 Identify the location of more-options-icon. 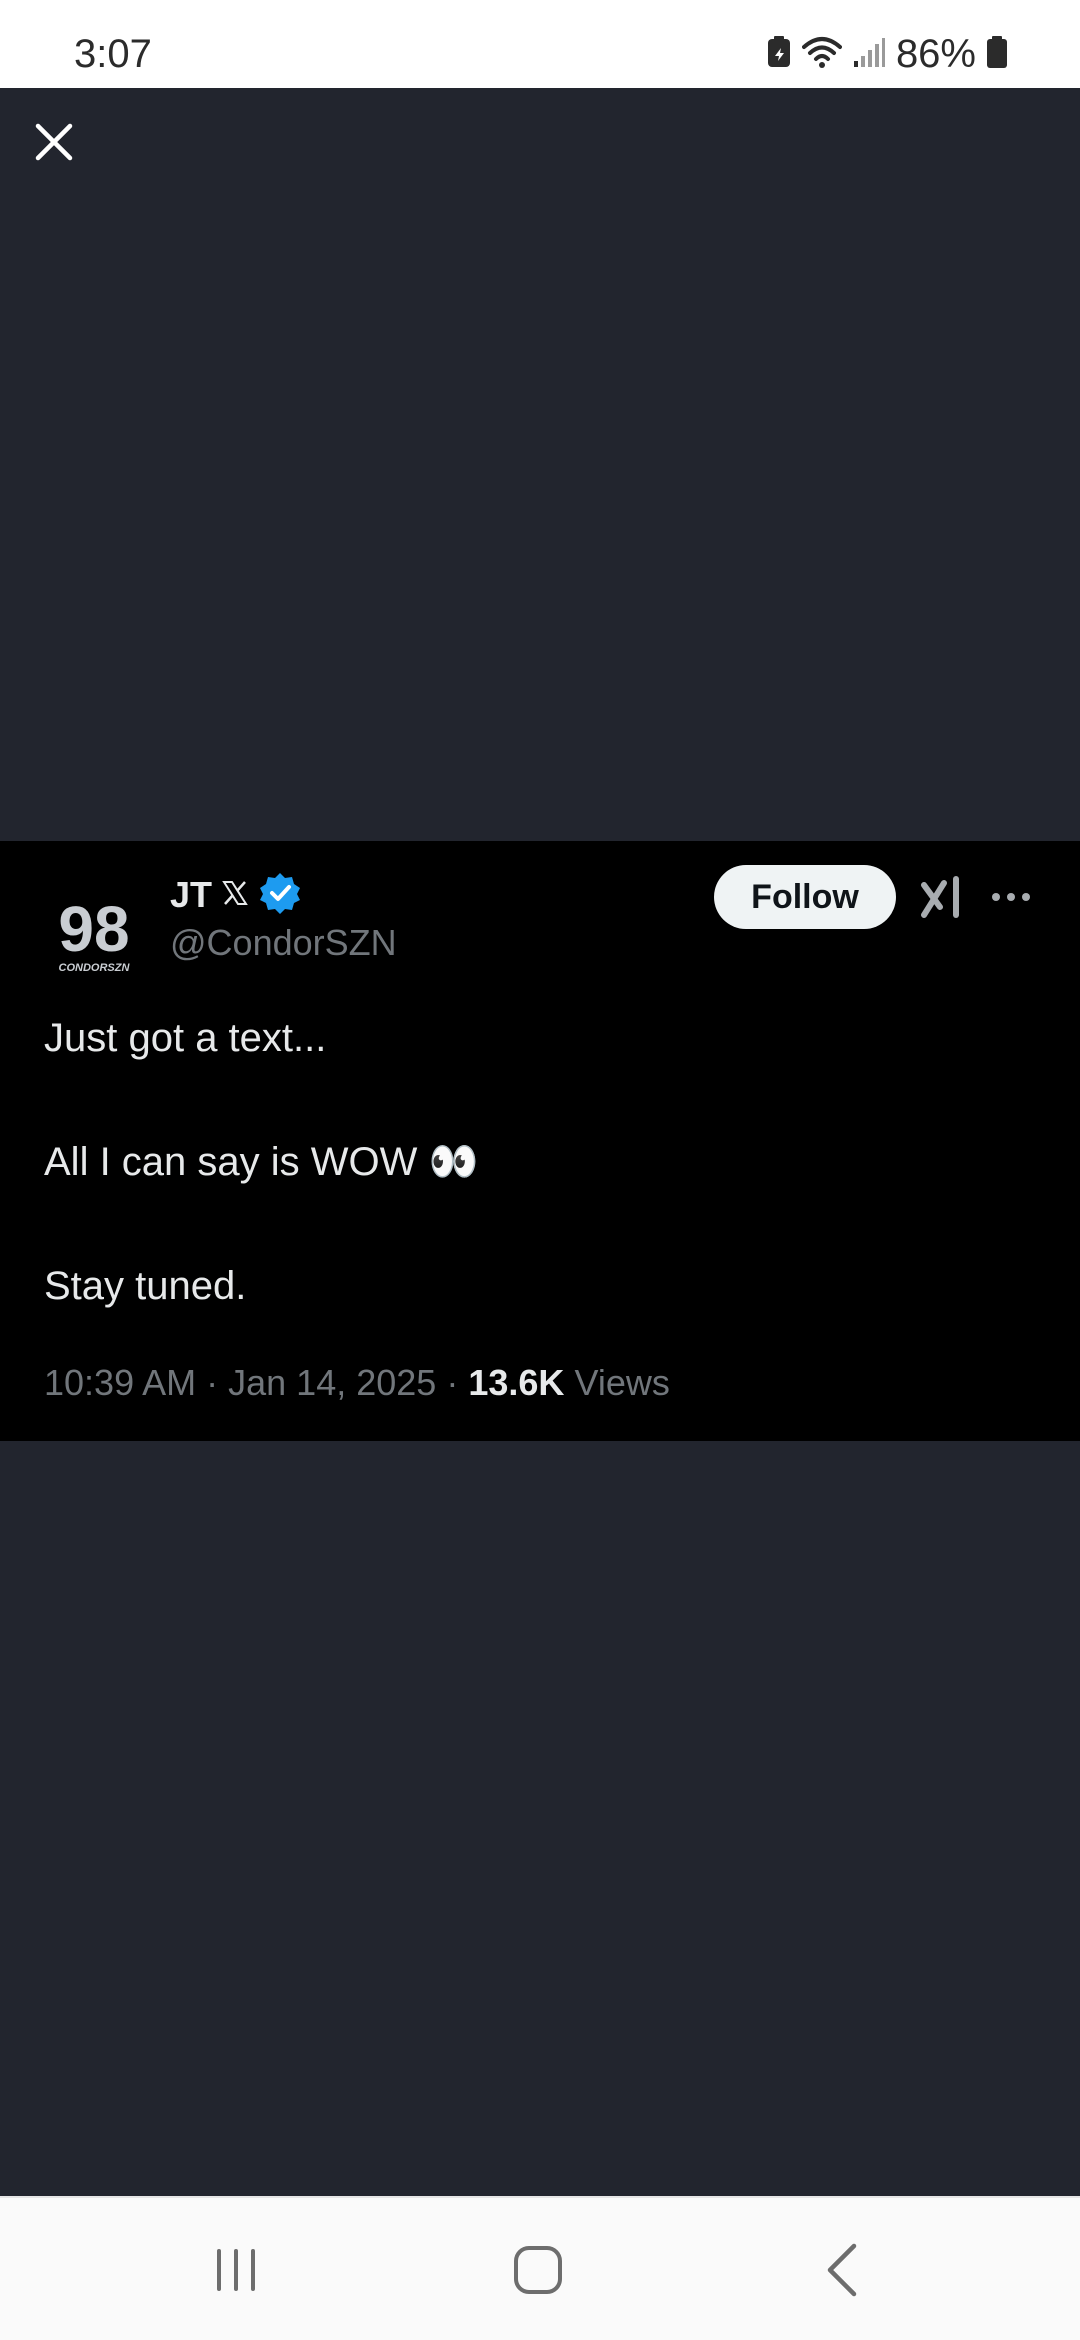
(1011, 897).